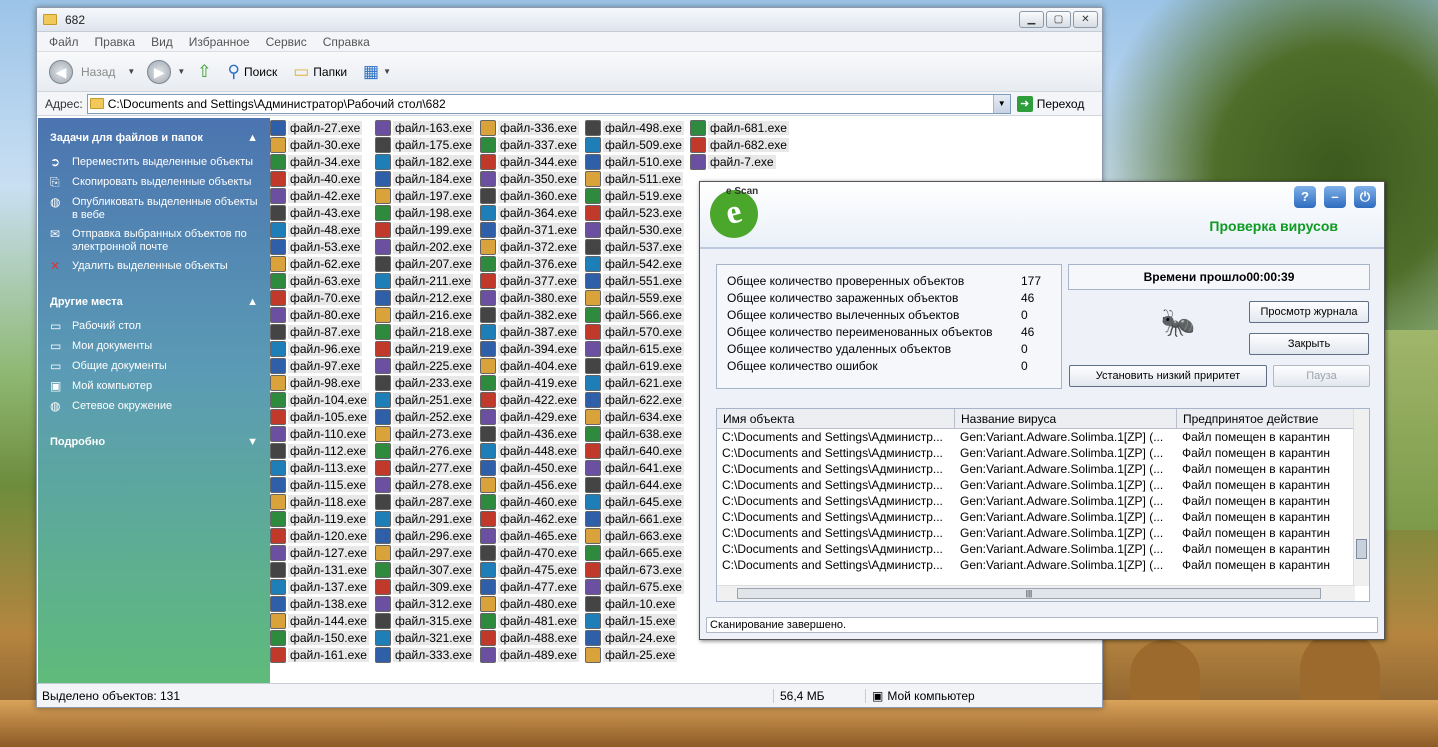 This screenshot has height=747, width=1438. I want to click on file-item: файл-498.exe, so click(637, 127).